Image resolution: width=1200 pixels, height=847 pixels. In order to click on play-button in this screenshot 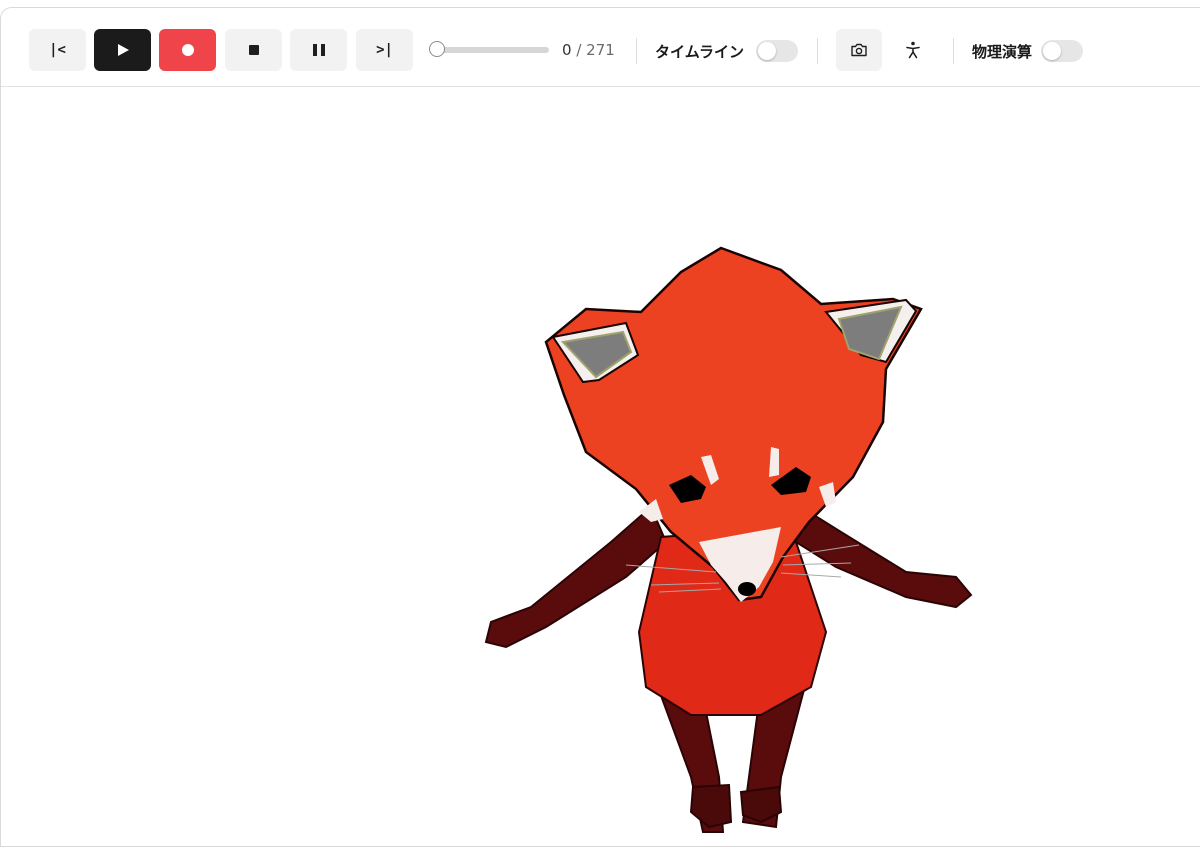, I will do `click(122, 50)`.